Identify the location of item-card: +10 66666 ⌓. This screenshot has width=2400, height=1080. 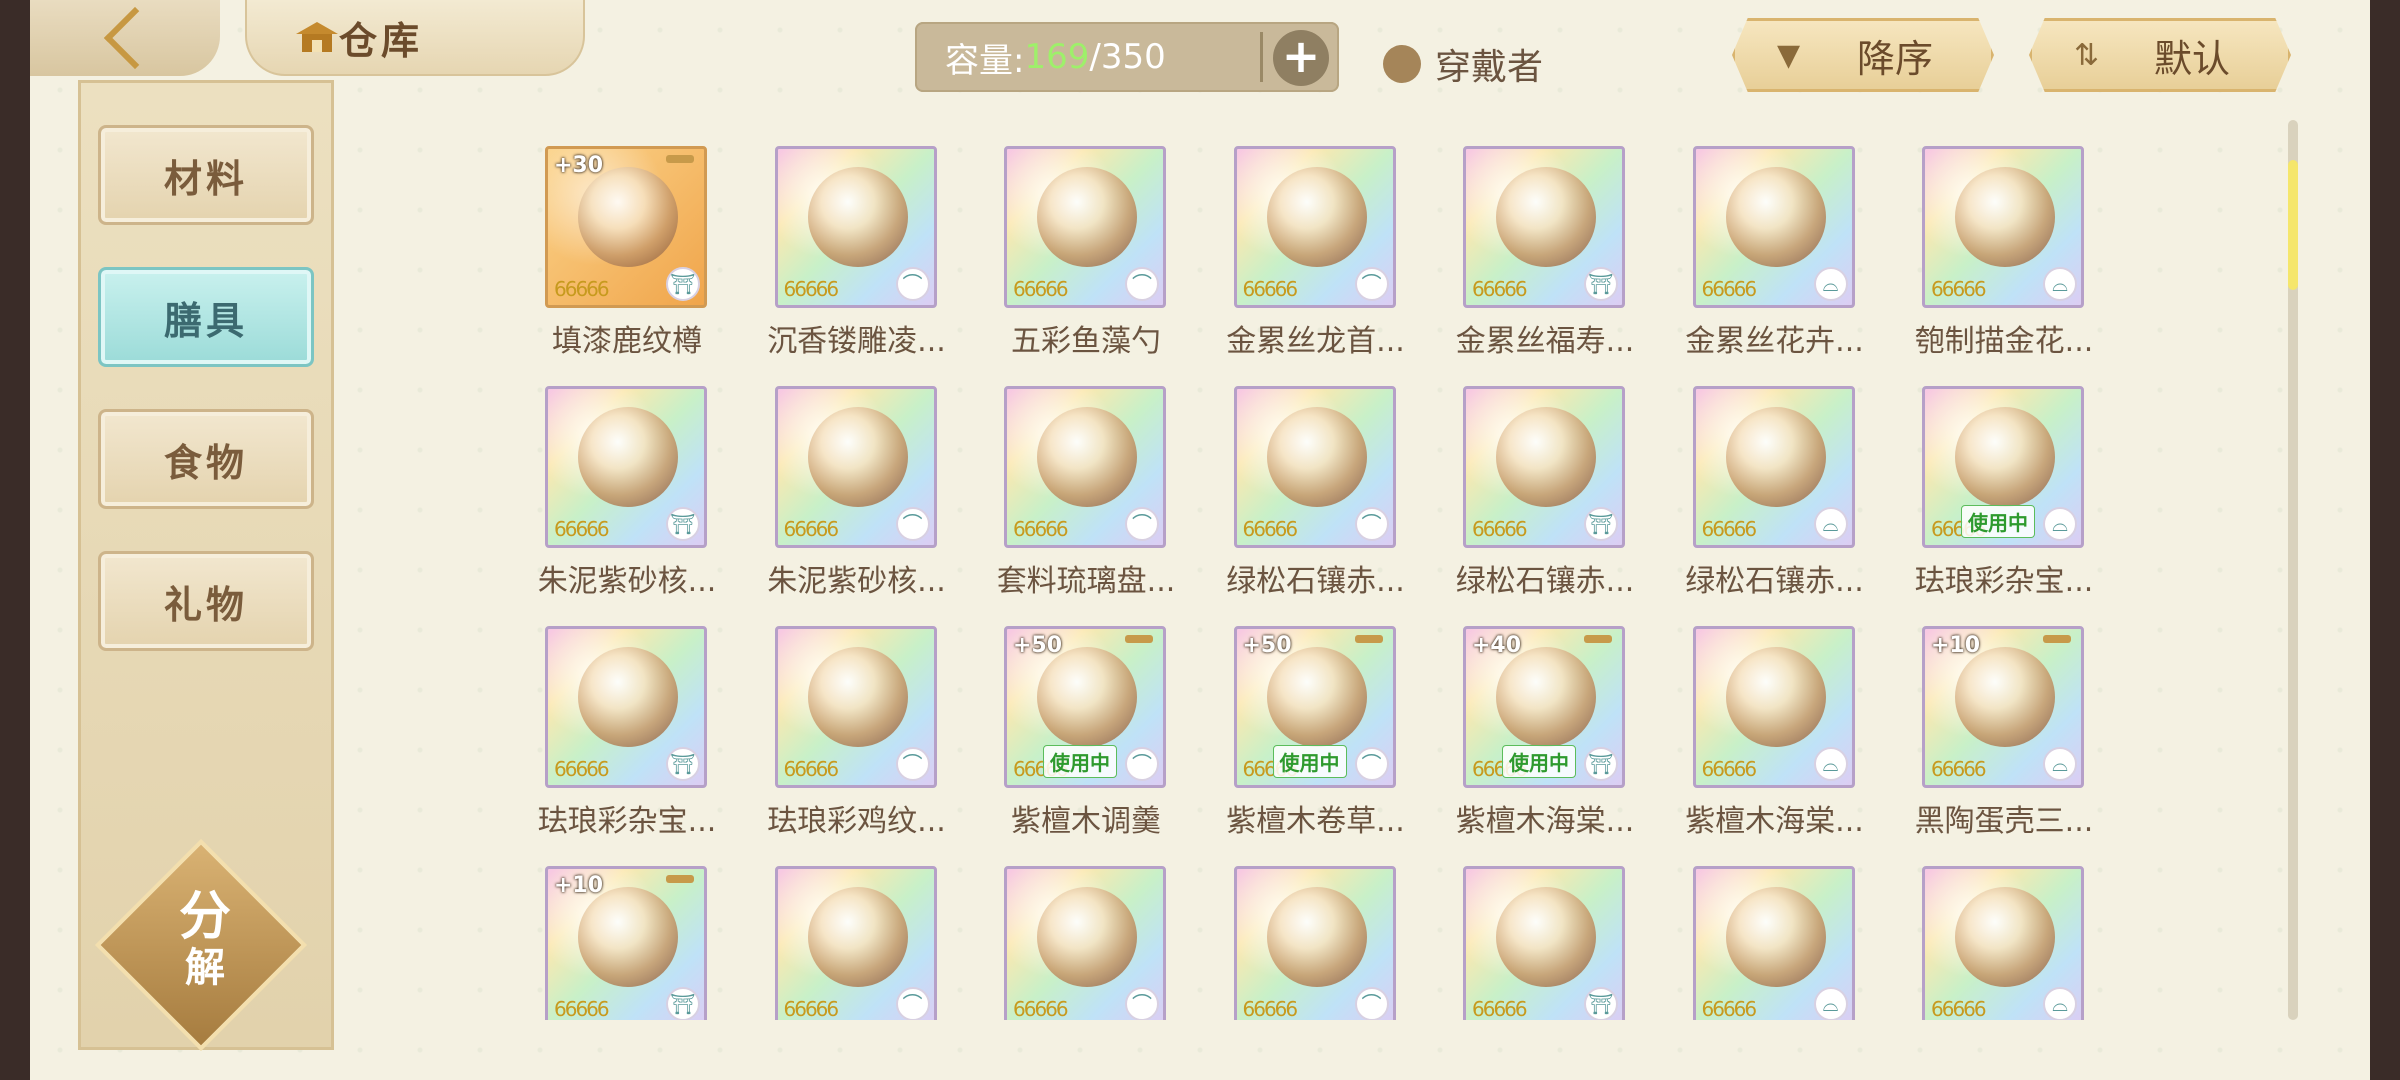
(2003, 707).